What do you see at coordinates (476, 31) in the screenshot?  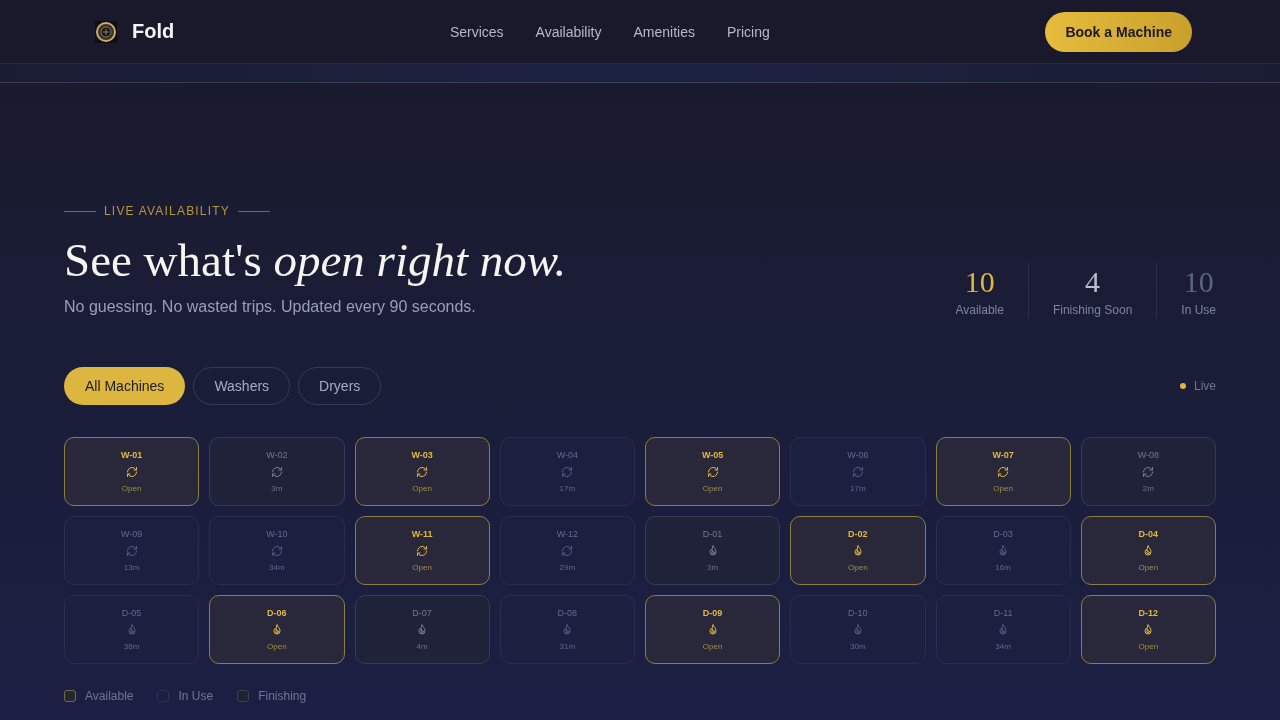 I see `nav-link: Services` at bounding box center [476, 31].